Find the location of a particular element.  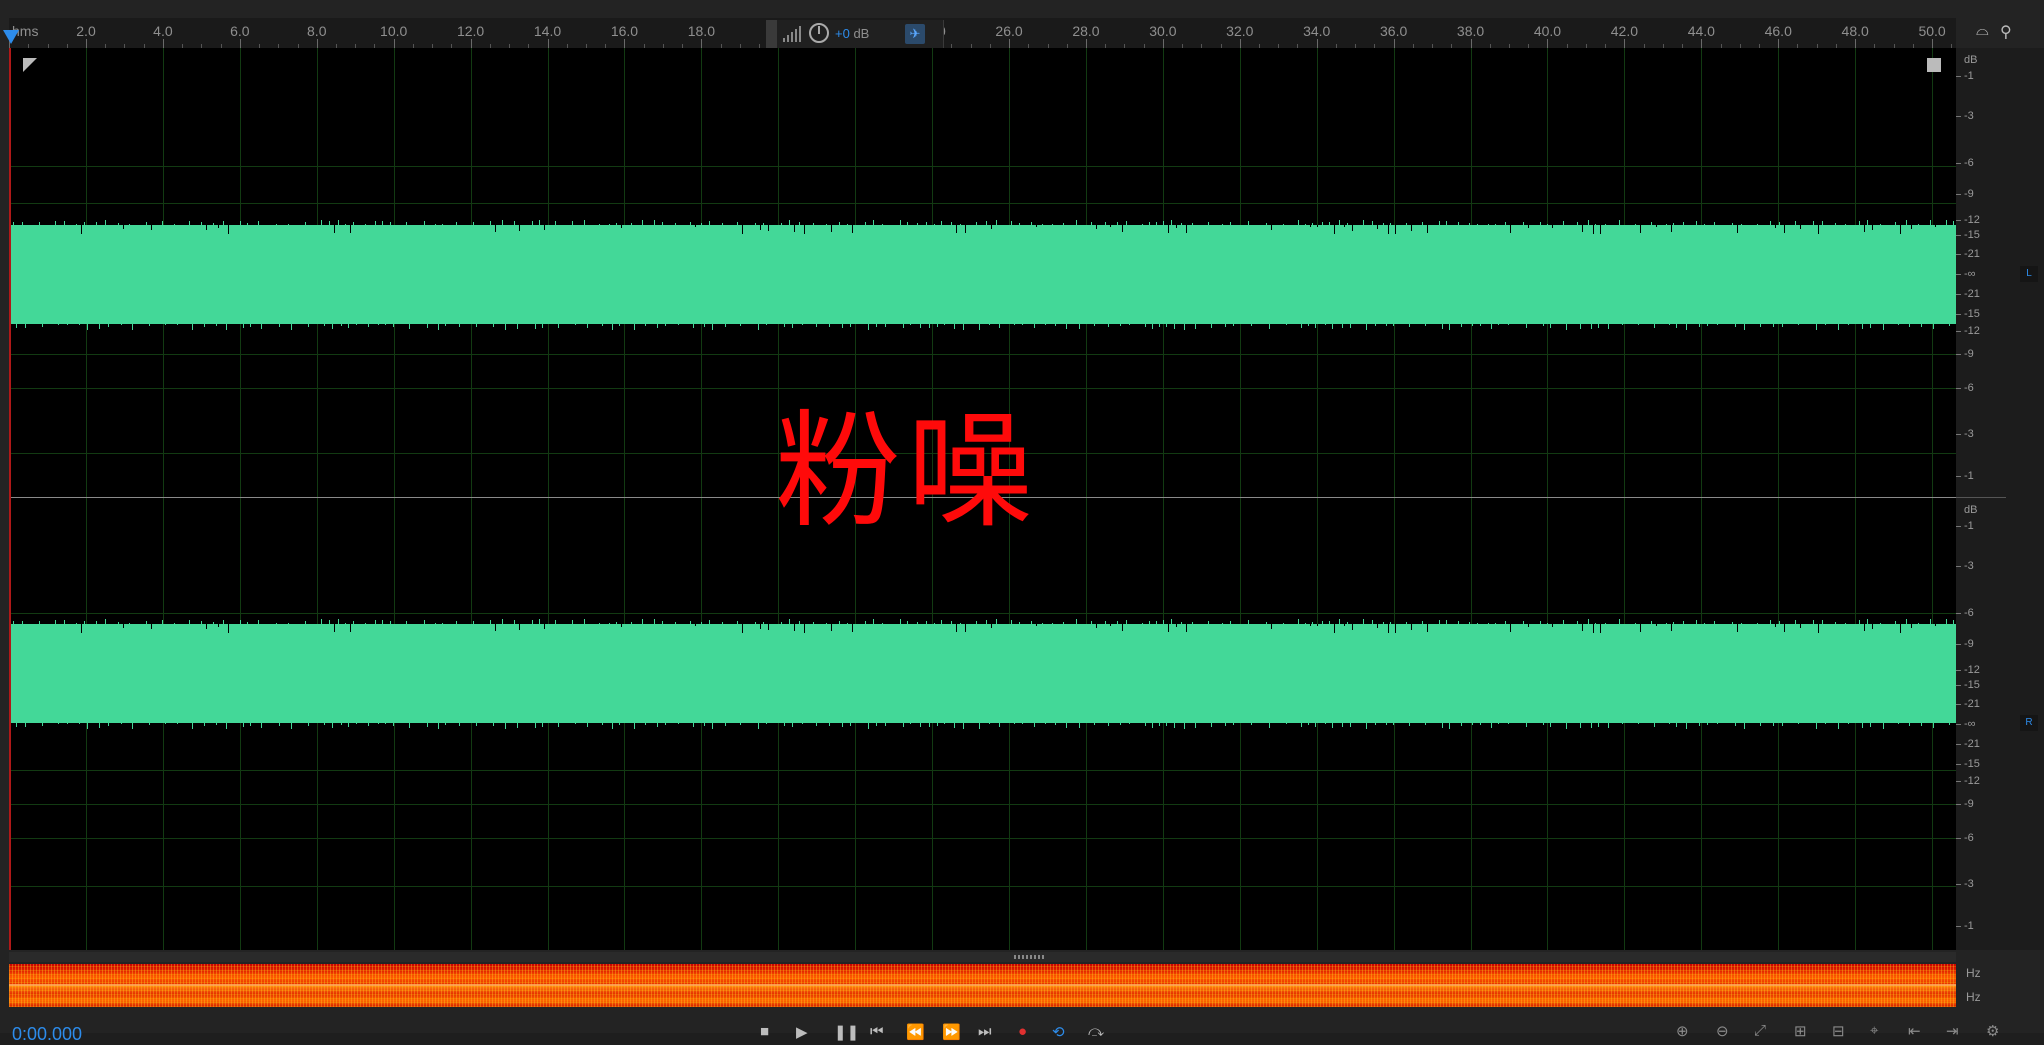

resize-grip is located at coordinates (1029, 957).